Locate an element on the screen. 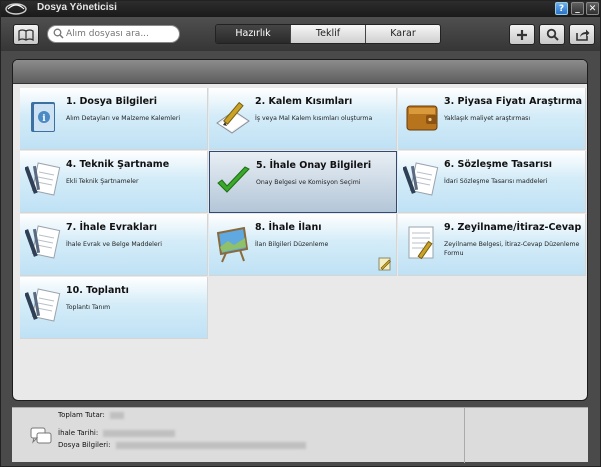 This screenshot has width=601, height=467. info-date-label: İhale Tarihi: is located at coordinates (78, 433).